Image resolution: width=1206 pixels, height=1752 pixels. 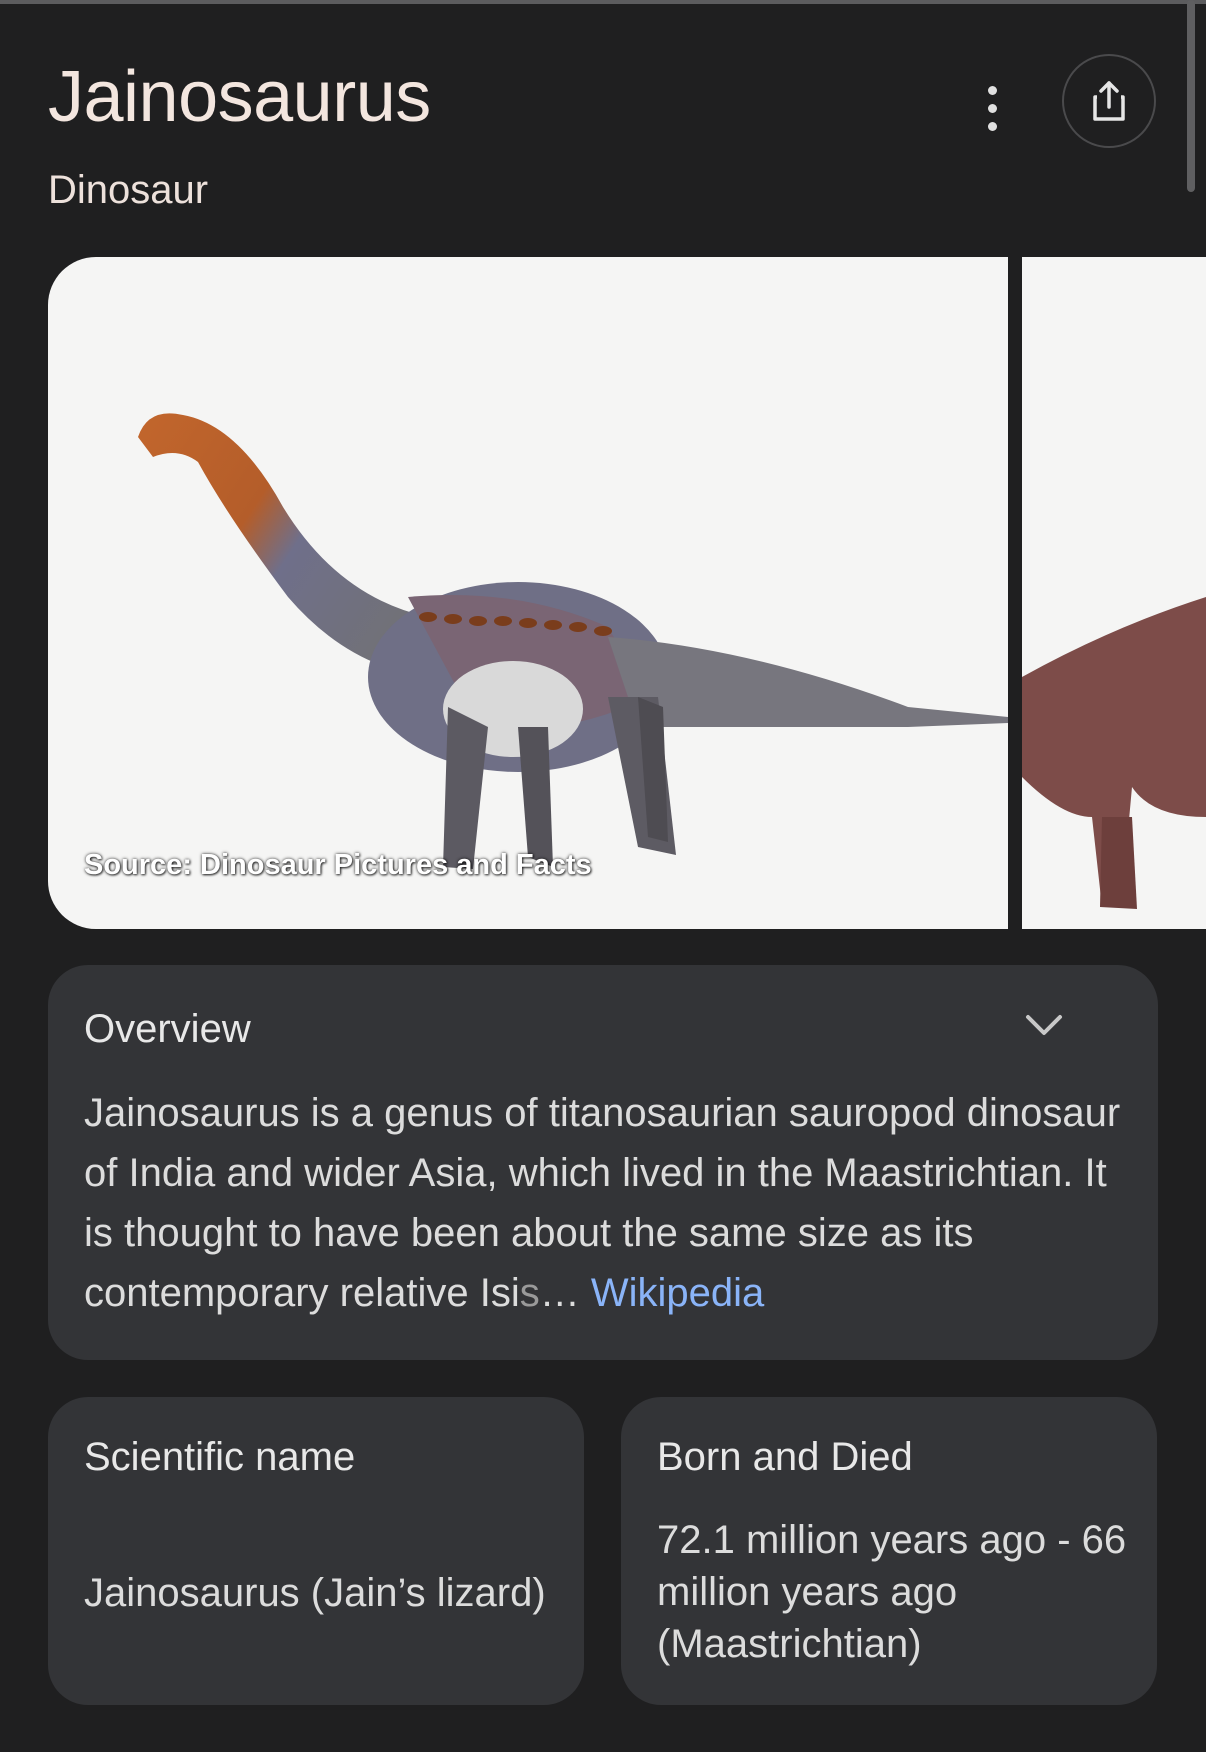 I want to click on share-icon, so click(x=1109, y=101).